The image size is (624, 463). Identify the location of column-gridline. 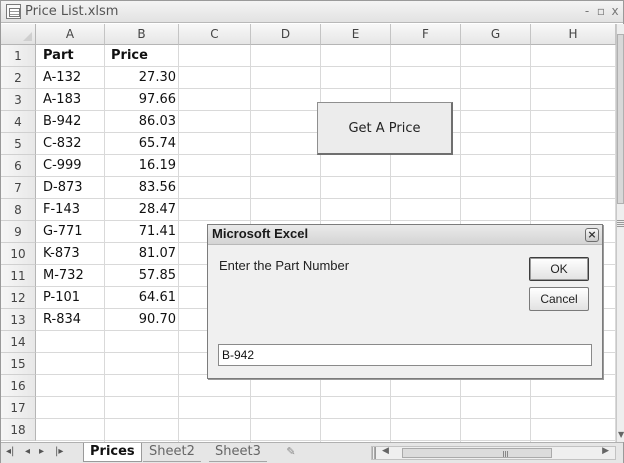
(178, 254).